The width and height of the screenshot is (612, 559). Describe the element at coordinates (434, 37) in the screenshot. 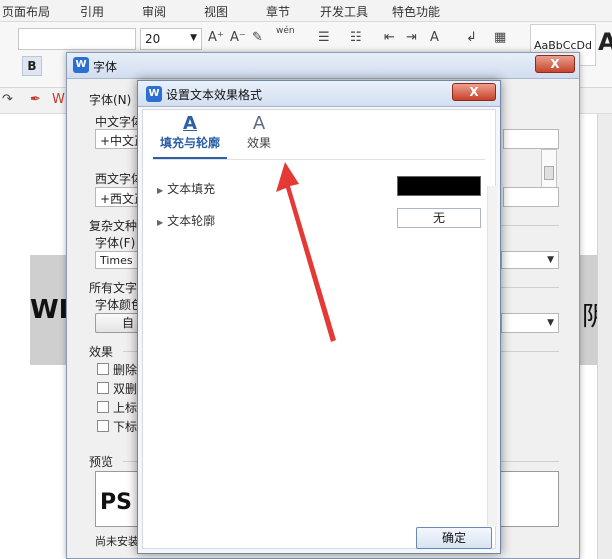

I see `text-effect-icon: A` at that location.